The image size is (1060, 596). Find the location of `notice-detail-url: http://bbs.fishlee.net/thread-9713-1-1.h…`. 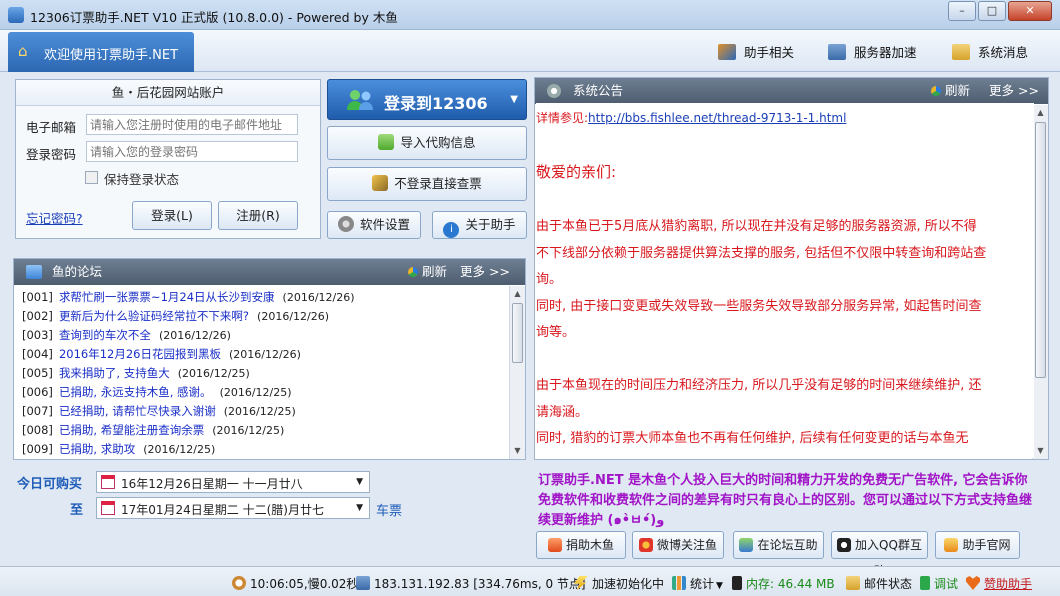

notice-detail-url: http://bbs.fishlee.net/thread-9713-1-1.h… is located at coordinates (717, 118).